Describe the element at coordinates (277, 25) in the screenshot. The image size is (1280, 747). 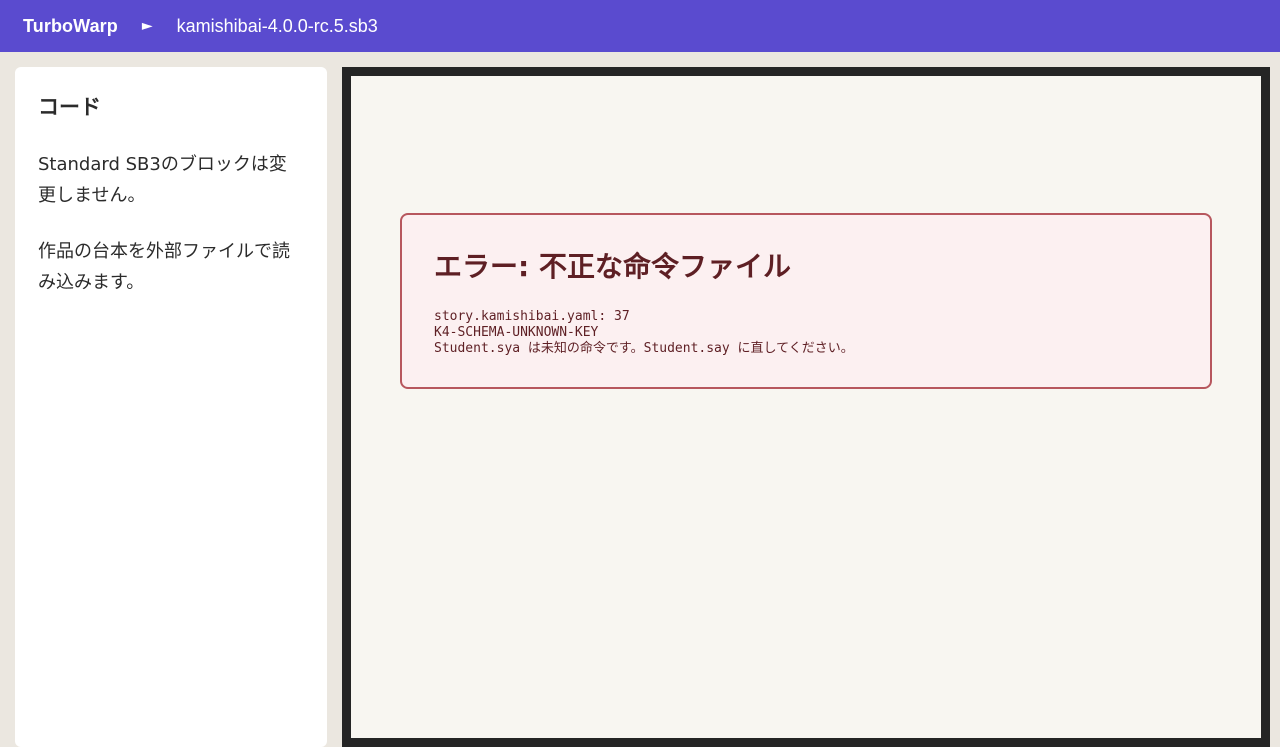
I see `project-filename: kamishibai-4.0.0-rc.5.sb3` at that location.